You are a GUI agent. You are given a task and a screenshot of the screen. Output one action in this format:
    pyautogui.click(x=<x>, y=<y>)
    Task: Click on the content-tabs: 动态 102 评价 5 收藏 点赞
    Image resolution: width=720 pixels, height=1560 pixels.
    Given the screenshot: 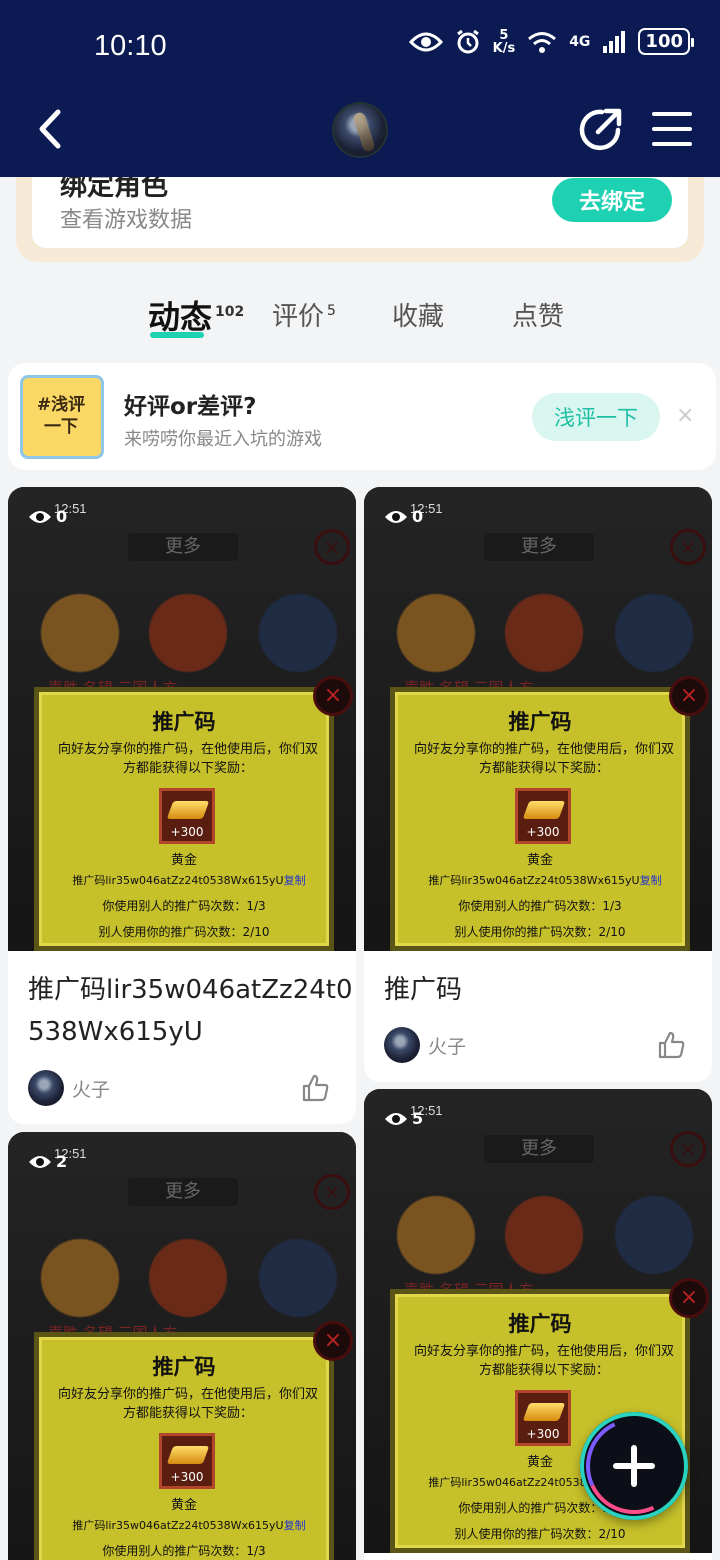 What is the action you would take?
    pyautogui.click(x=360, y=320)
    